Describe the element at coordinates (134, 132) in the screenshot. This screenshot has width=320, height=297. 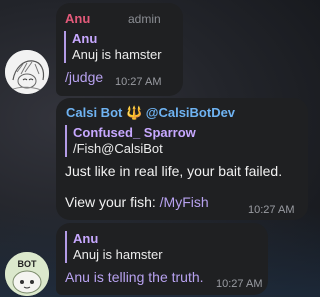
I see `reply-sender: Confused_ Sparrow` at that location.